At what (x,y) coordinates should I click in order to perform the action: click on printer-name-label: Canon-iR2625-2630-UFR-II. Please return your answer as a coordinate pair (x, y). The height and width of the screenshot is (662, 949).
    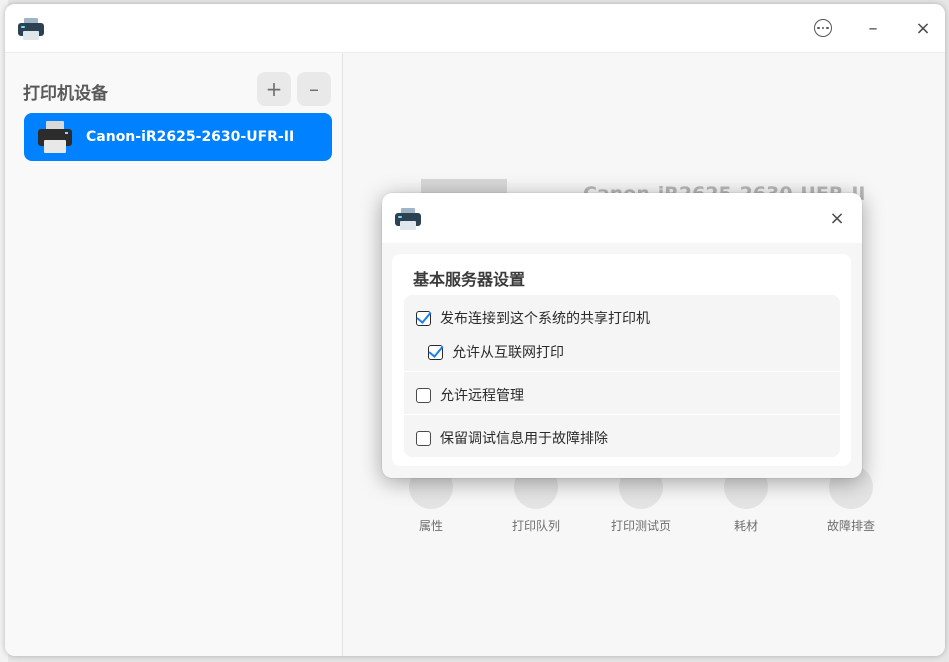
    Looking at the image, I should click on (190, 137).